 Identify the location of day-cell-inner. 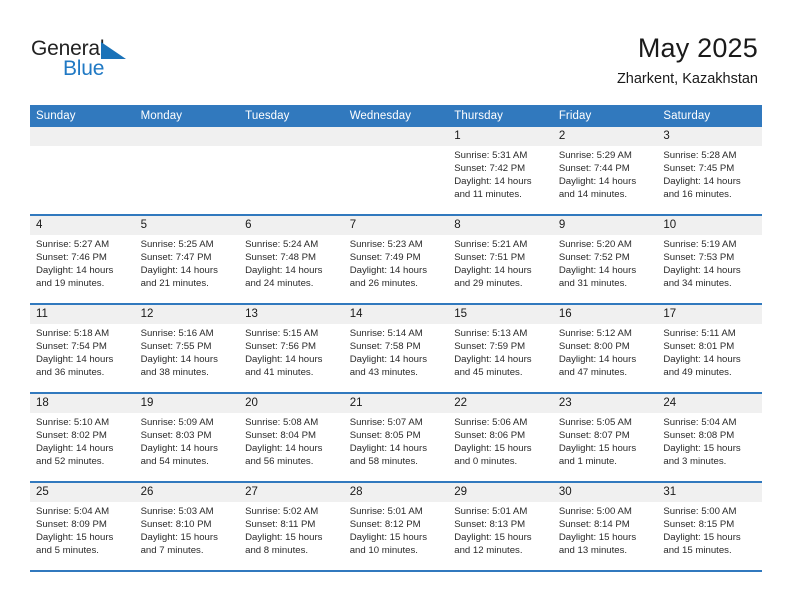
(187, 169).